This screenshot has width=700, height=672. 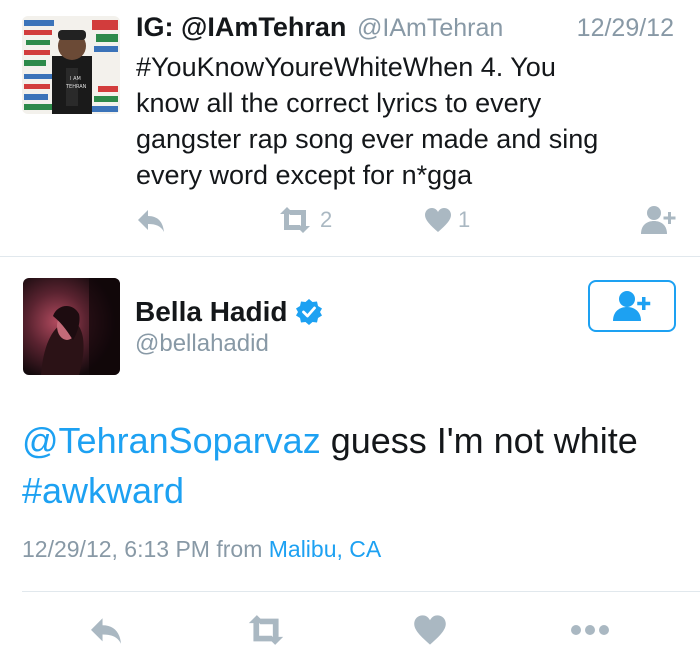 I want to click on avatar-image: I AM TEHRAN, so click(x=71, y=65).